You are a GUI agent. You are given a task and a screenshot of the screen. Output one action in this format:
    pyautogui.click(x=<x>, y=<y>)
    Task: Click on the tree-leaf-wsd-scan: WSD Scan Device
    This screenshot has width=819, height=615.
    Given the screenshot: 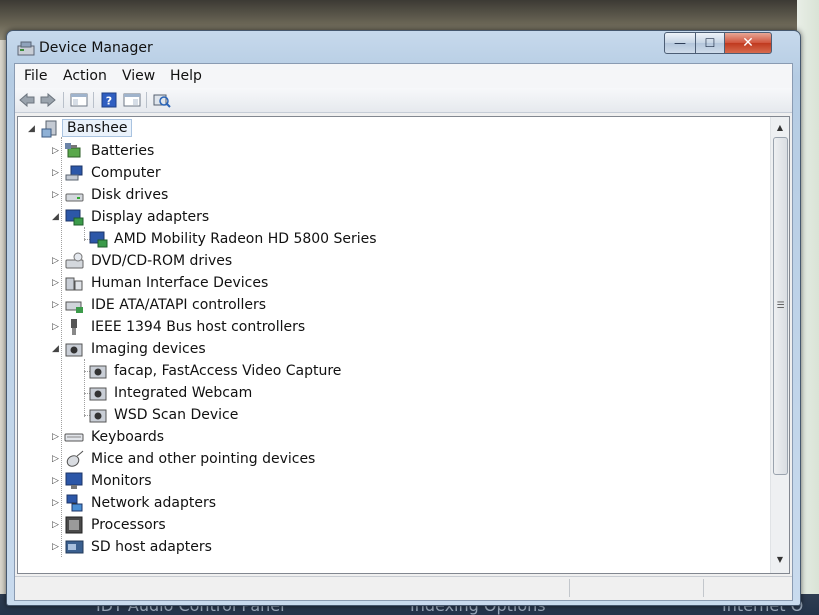 What is the action you would take?
    pyautogui.click(x=393, y=415)
    